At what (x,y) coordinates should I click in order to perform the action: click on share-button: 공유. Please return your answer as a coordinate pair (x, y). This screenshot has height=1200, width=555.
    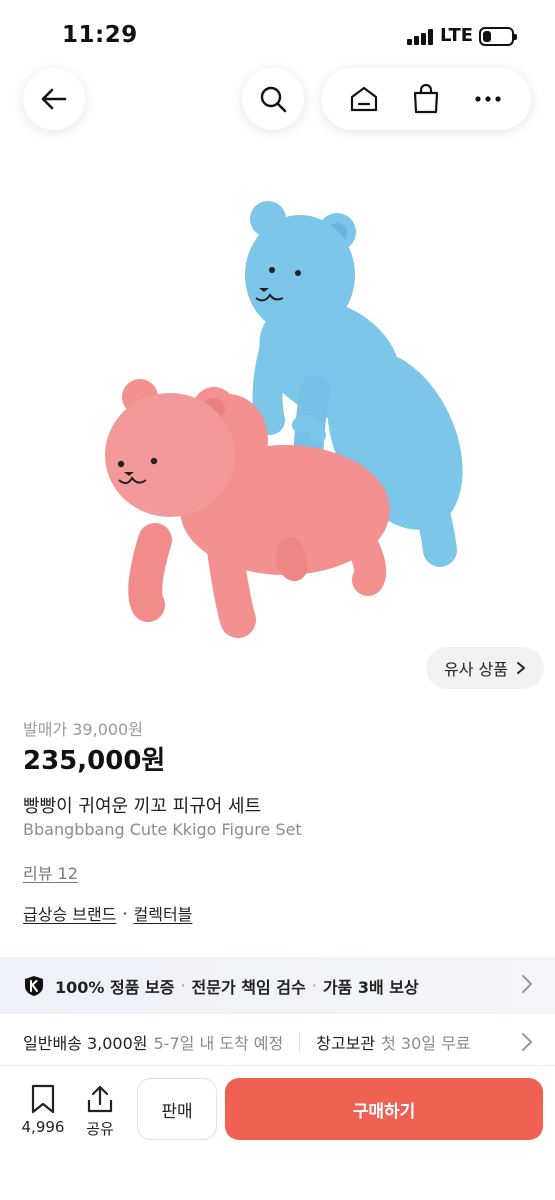
    Looking at the image, I should click on (100, 1111).